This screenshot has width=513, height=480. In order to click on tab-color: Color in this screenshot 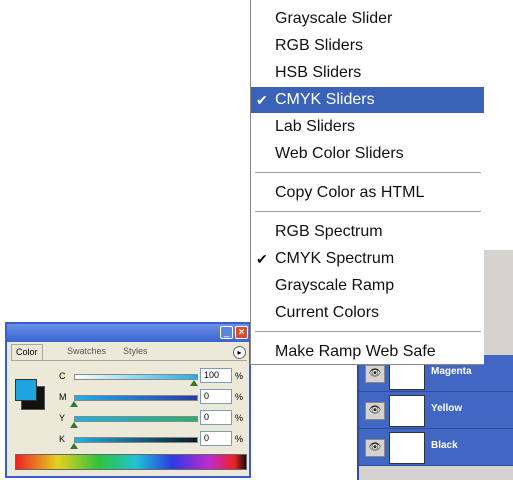, I will do `click(27, 352)`.